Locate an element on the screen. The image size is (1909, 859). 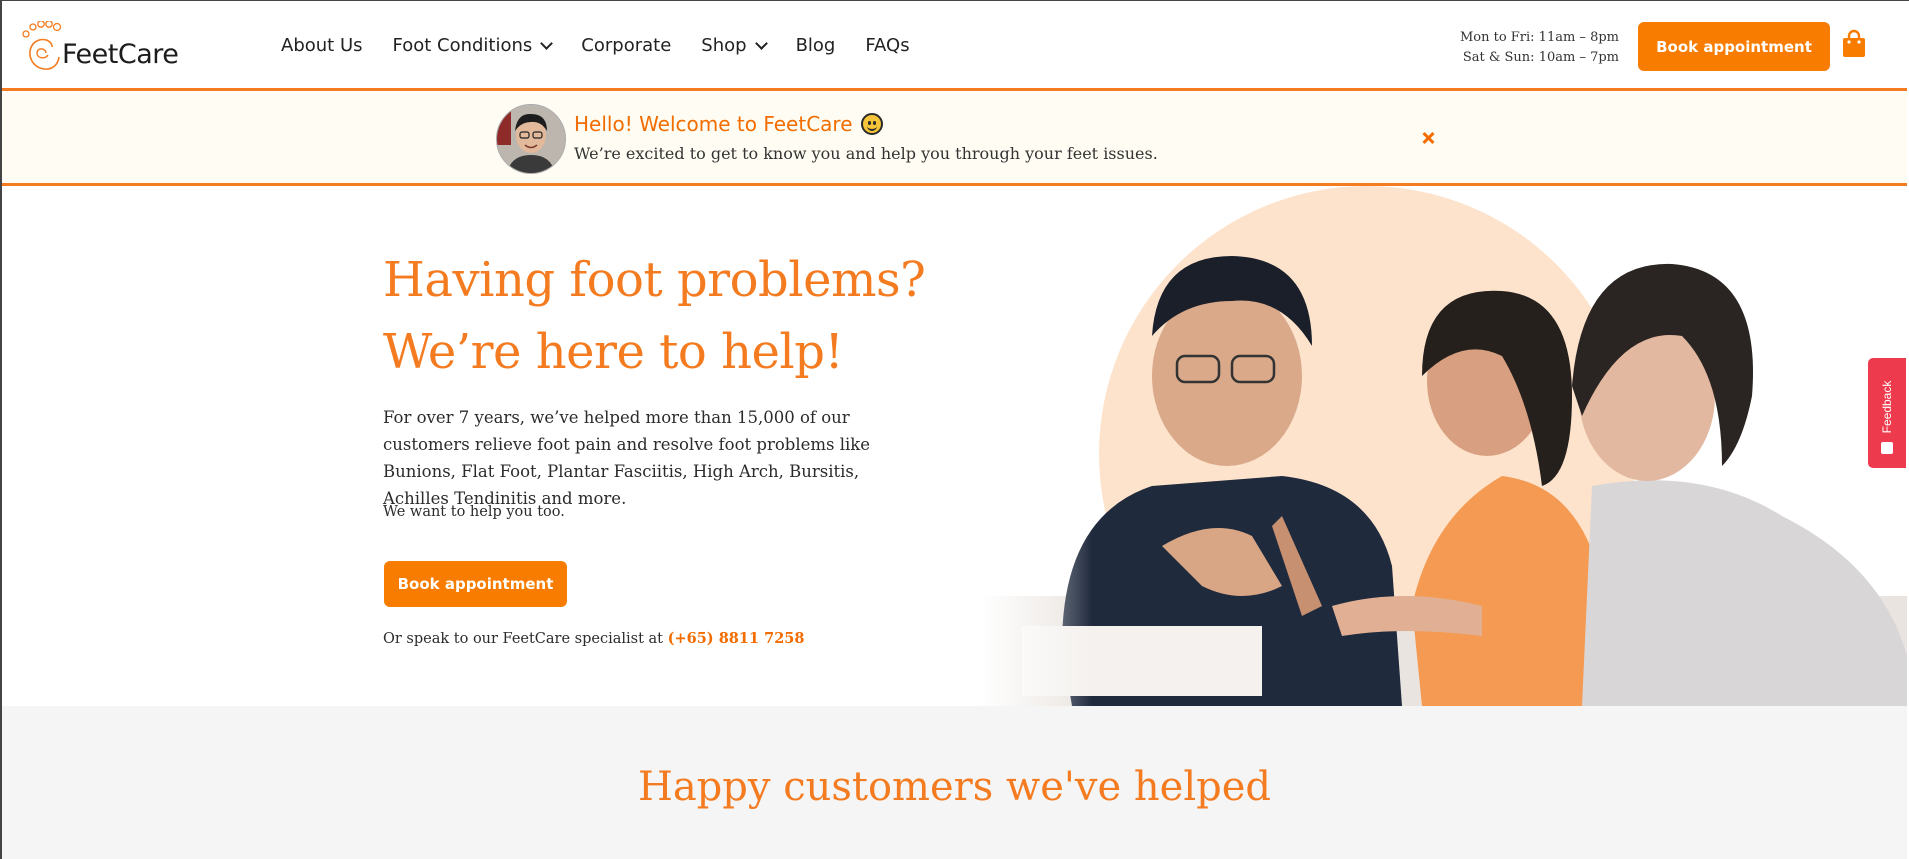
header-book-appointment-button: Book appointment is located at coordinates (1734, 46).